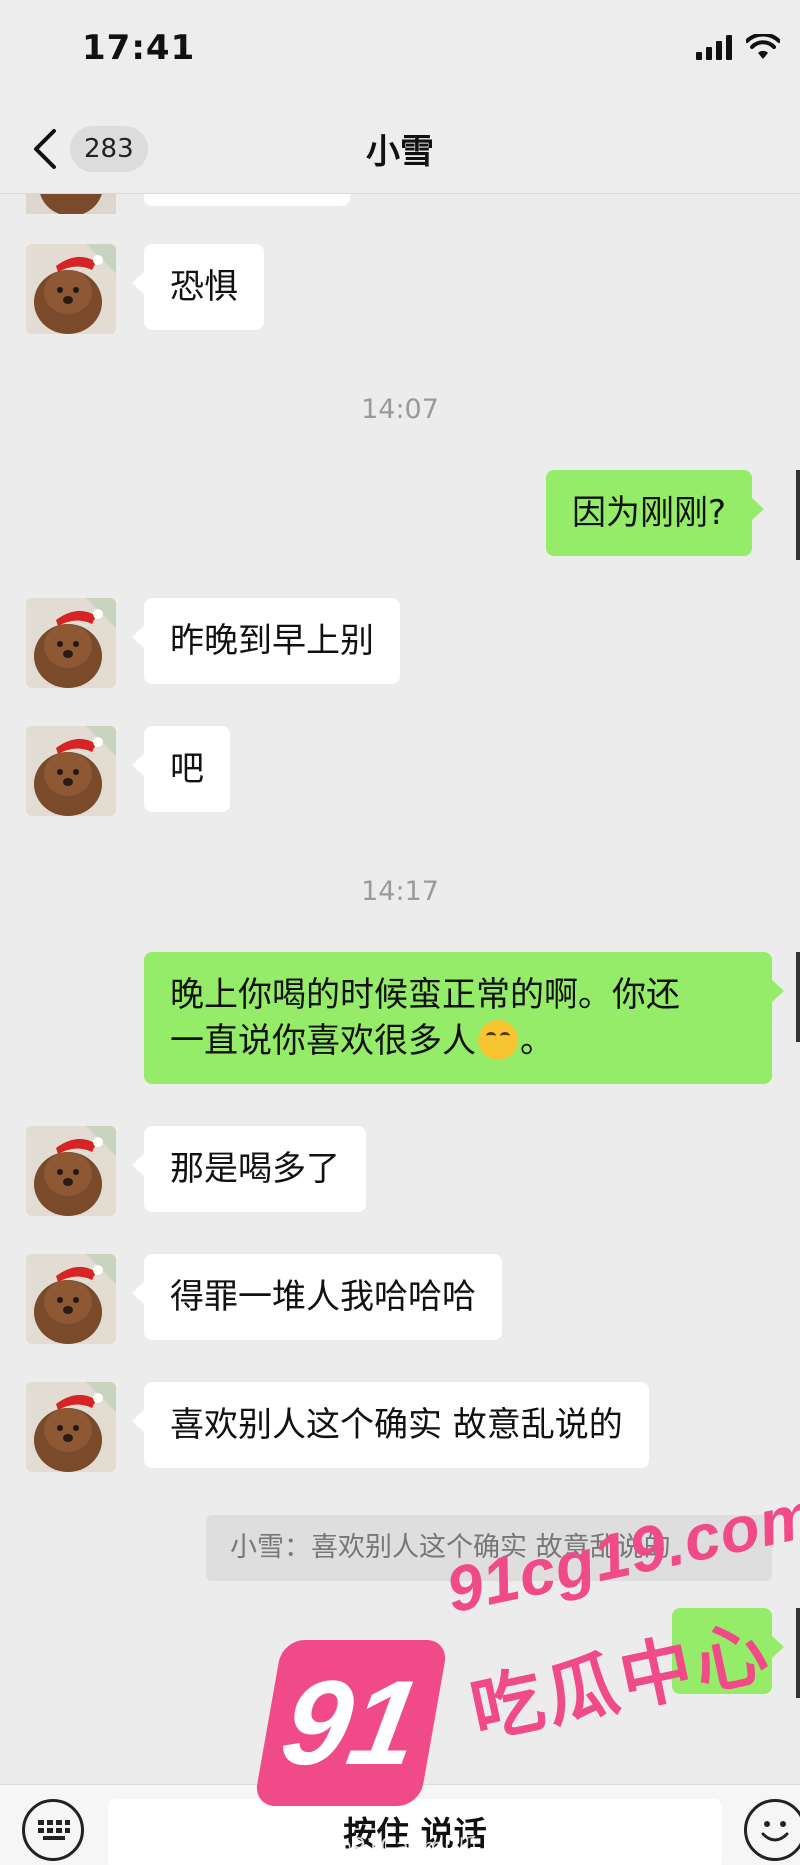 The image size is (800, 1865). What do you see at coordinates (400, 409) in the screenshot?
I see `timestamp: 14:07` at bounding box center [400, 409].